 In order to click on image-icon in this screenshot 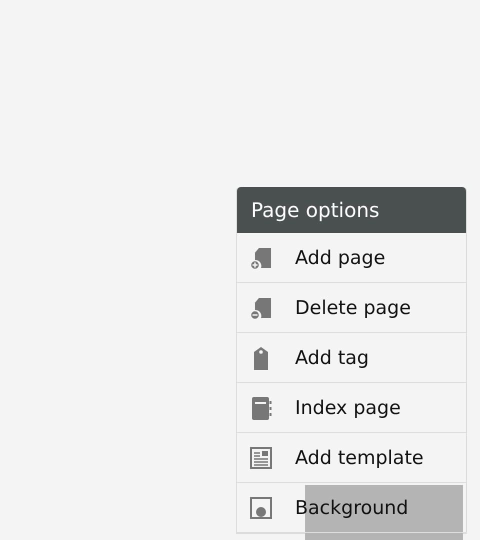, I will do `click(261, 508)`.